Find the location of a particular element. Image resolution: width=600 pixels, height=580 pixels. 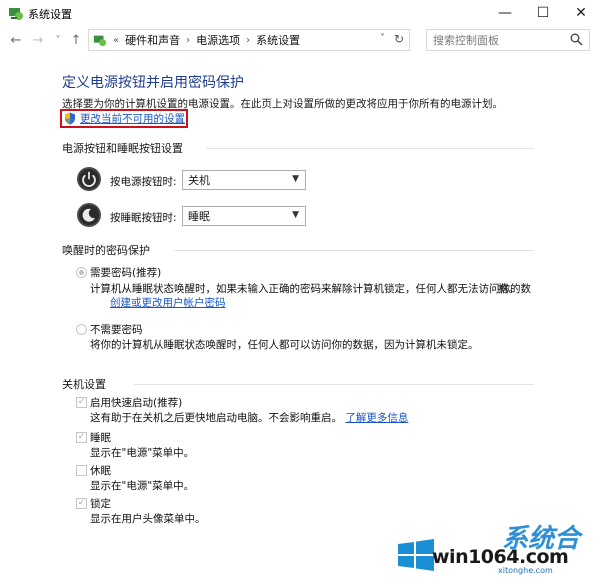

title-bar: 系统设置 — ☐ ✕ is located at coordinates (300, 13).